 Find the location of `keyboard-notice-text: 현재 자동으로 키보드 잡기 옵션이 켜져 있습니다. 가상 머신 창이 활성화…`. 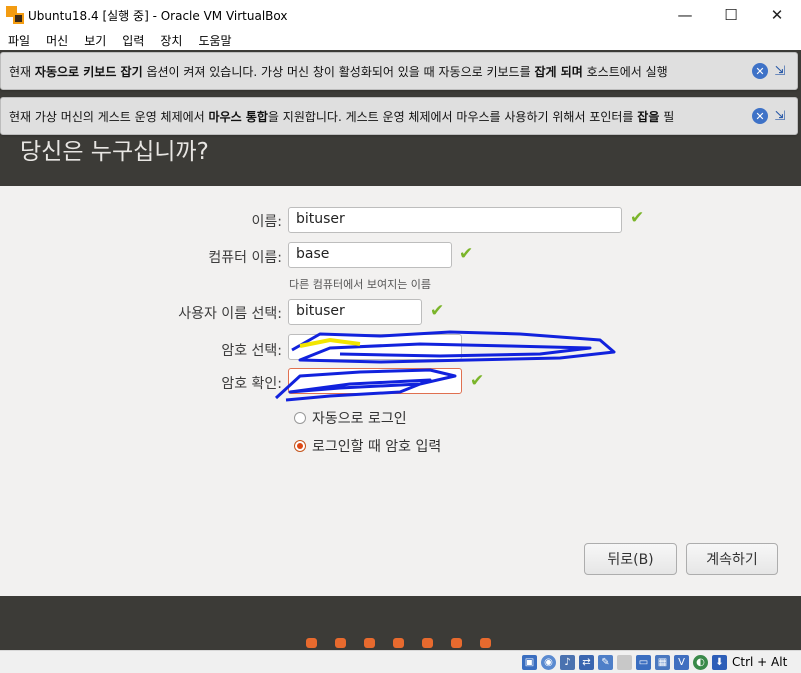

keyboard-notice-text: 현재 자동으로 키보드 잡기 옵션이 켜져 있습니다. 가상 머신 창이 활성화… is located at coordinates (338, 71).